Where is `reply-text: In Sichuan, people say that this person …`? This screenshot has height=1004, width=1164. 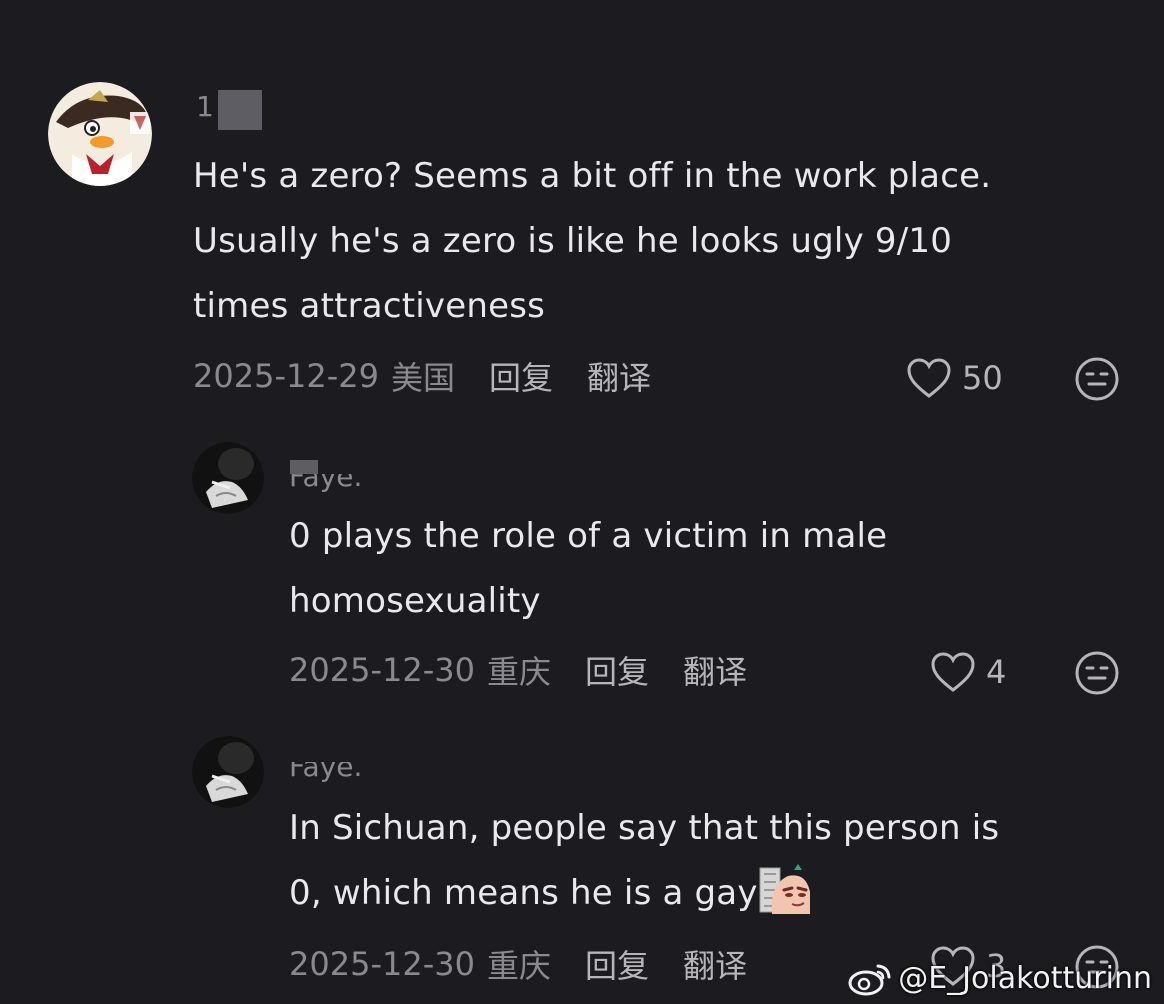 reply-text: In Sichuan, people say that this person … is located at coordinates (719, 861).